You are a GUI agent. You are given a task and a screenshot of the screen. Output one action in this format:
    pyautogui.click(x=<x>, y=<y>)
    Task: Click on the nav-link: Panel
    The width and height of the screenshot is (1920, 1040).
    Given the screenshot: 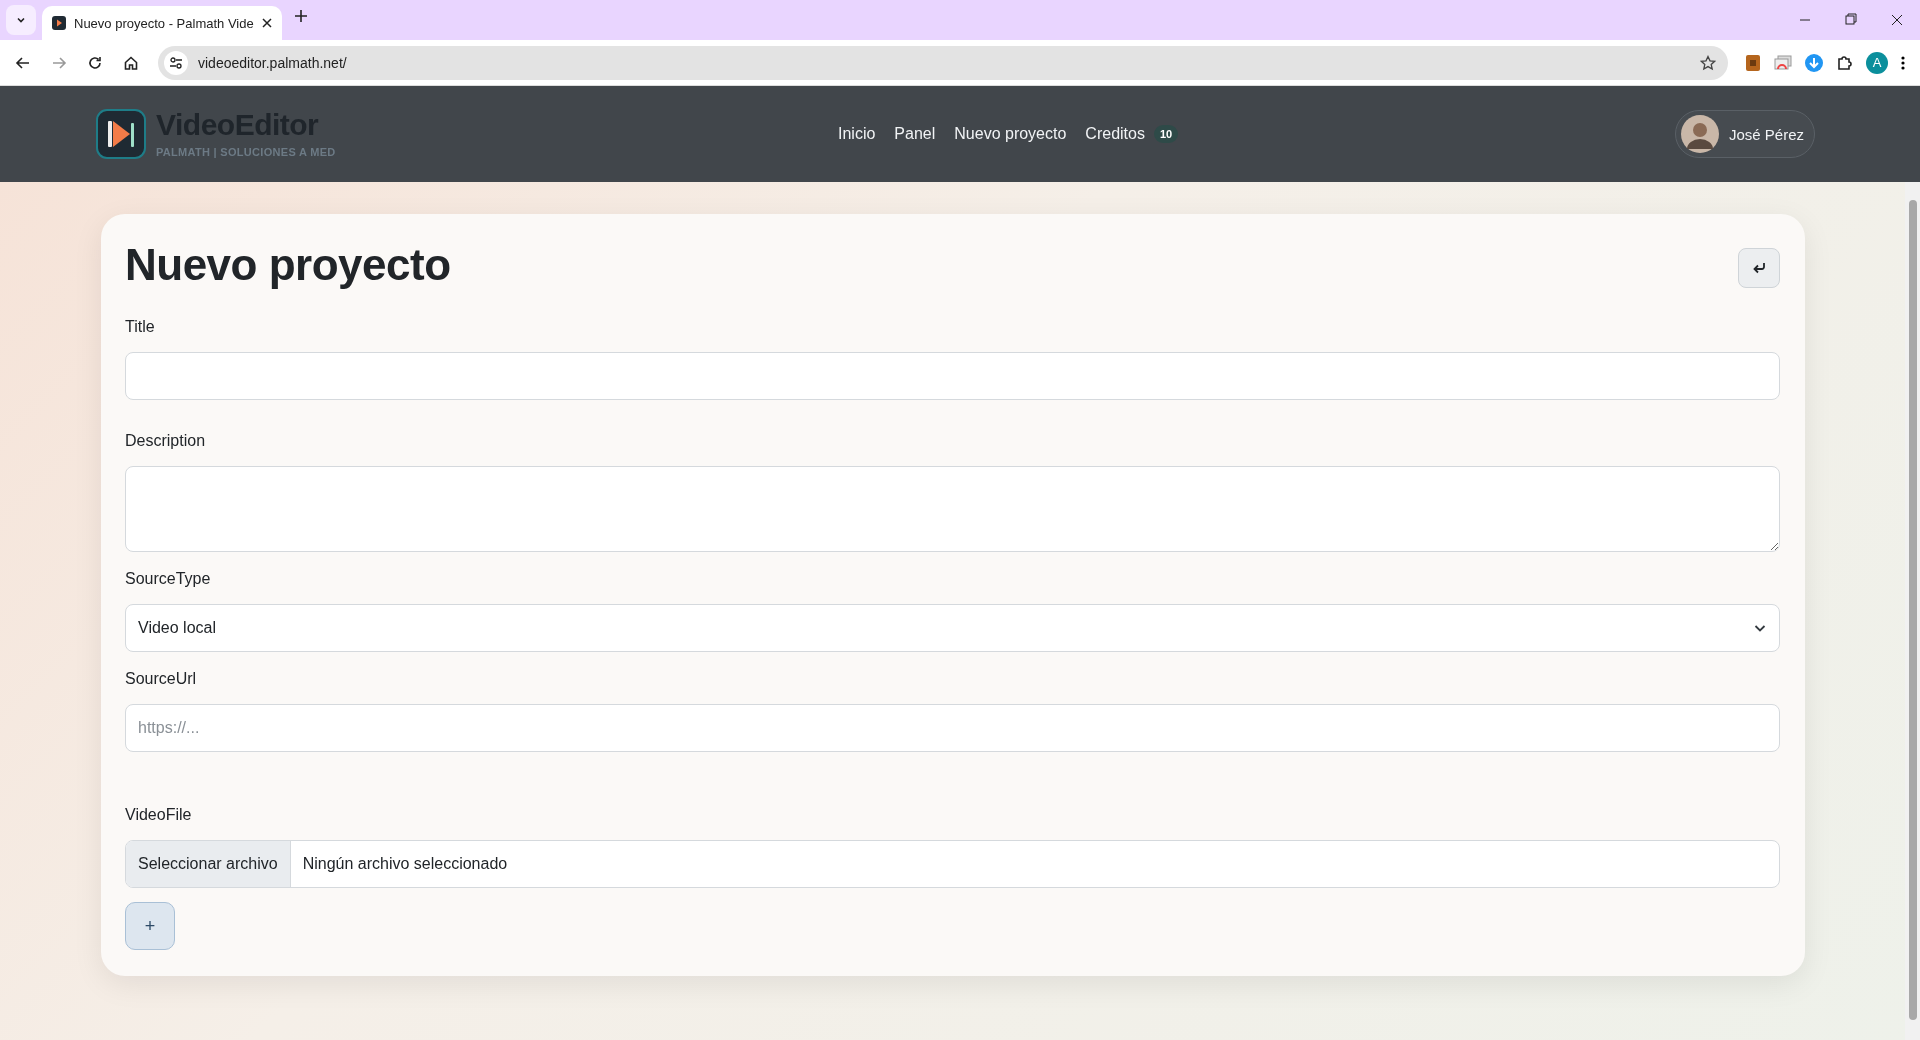 What is the action you would take?
    pyautogui.click(x=915, y=134)
    